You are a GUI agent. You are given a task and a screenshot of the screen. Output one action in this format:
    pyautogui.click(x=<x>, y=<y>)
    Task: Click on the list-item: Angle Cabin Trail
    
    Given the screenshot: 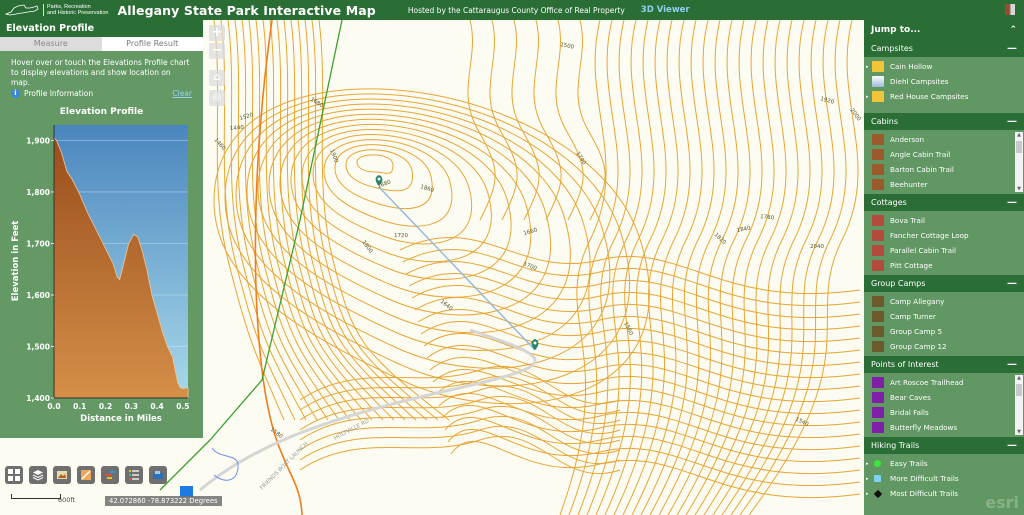 What is the action you would take?
    pyautogui.click(x=944, y=154)
    